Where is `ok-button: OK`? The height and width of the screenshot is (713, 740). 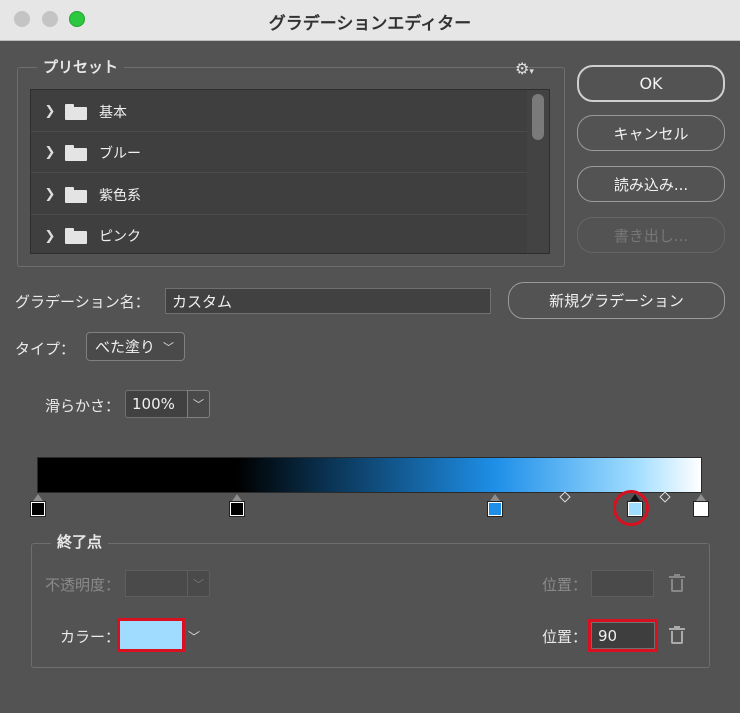
ok-button: OK is located at coordinates (651, 83).